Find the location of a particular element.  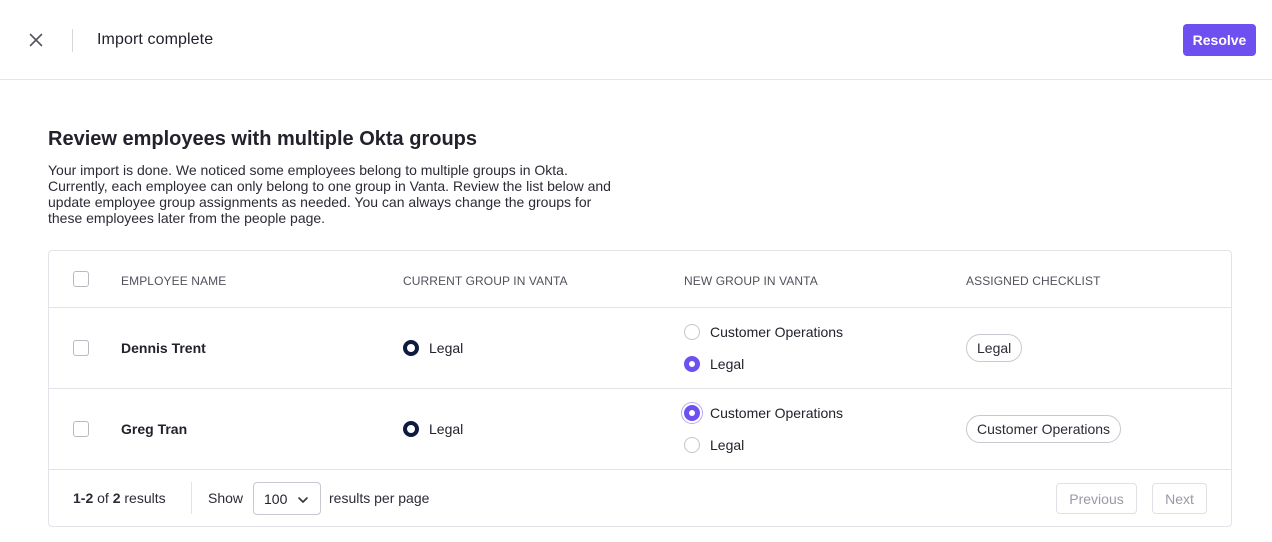

page-size-select: 100 is located at coordinates (287, 498).